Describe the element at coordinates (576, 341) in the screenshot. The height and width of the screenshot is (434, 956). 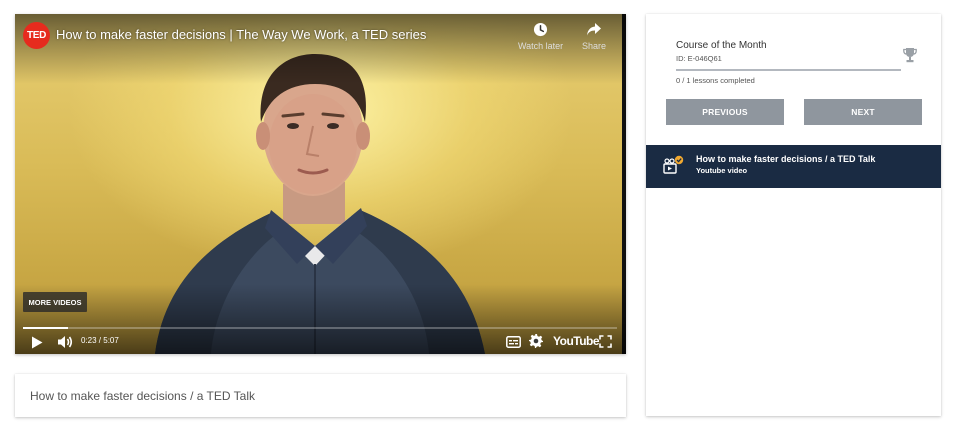
I see `youtube-logo: YouTube` at that location.